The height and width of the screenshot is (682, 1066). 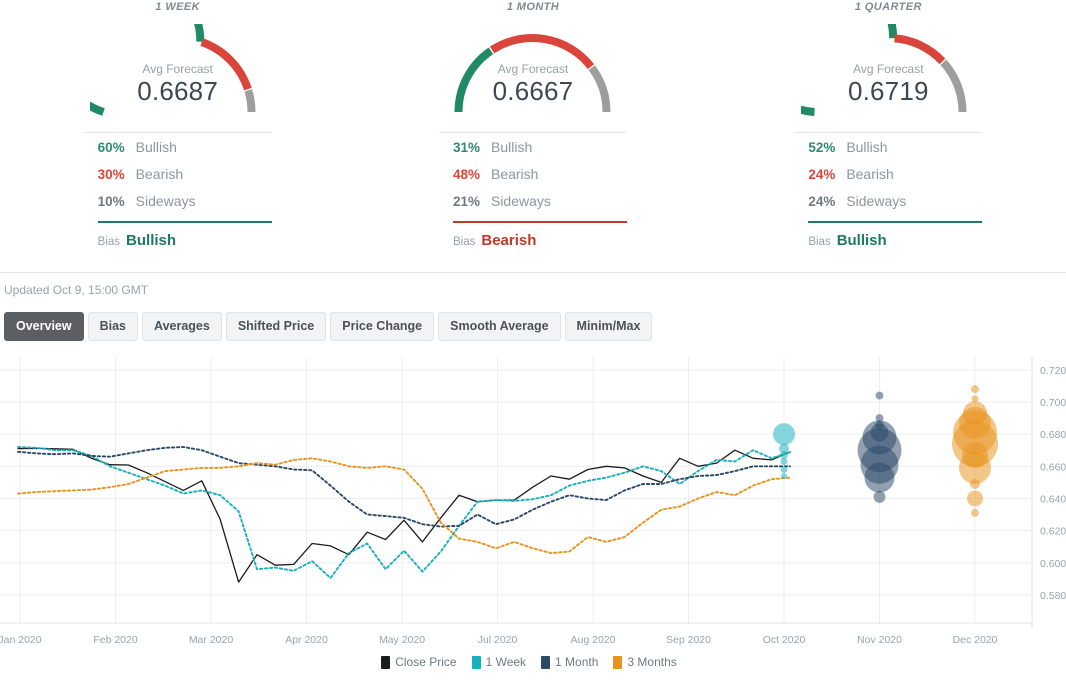 What do you see at coordinates (822, 174) in the screenshot?
I see `bearish-percent: 24%` at bounding box center [822, 174].